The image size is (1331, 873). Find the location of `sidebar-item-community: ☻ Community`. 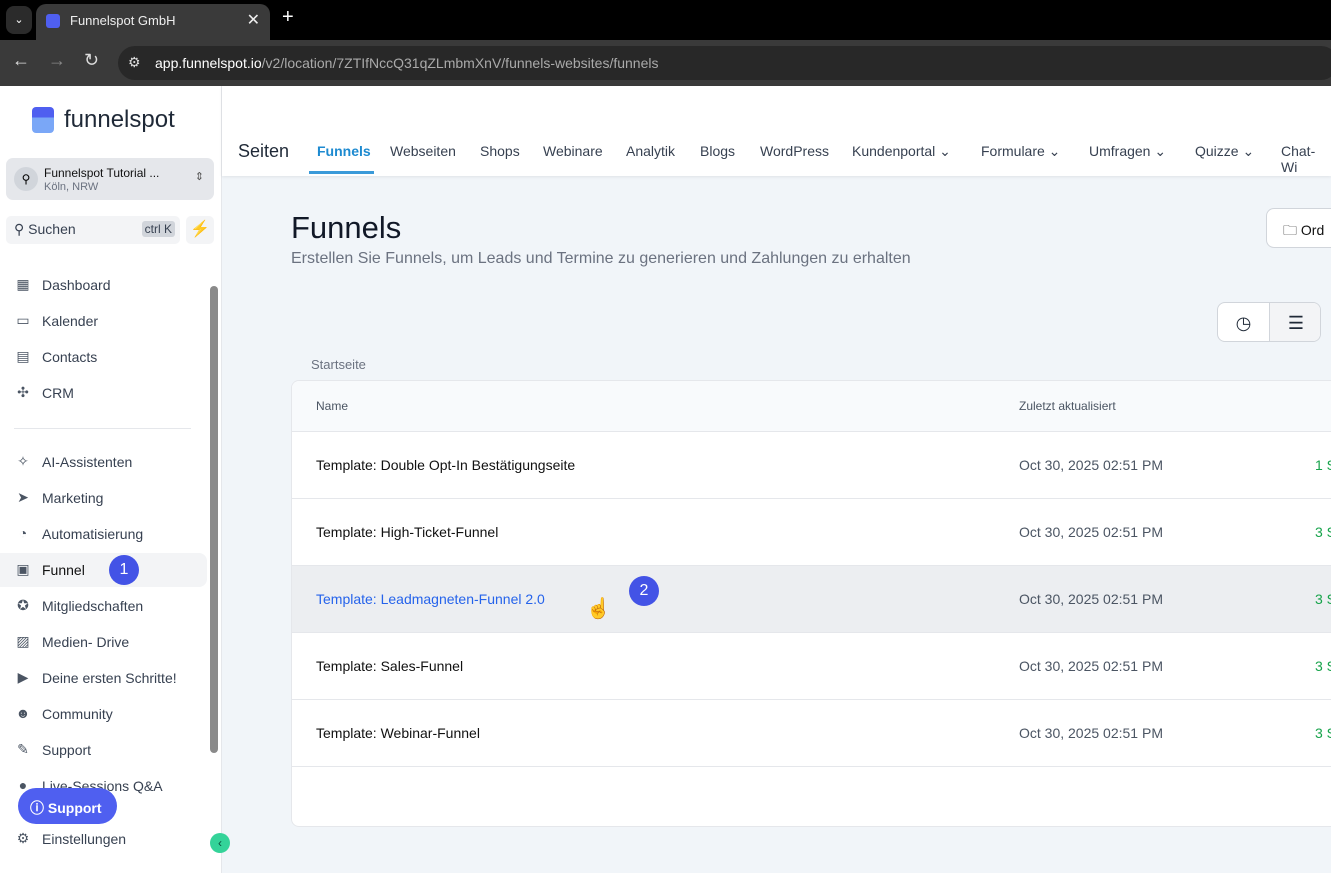

sidebar-item-community: ☻ Community is located at coordinates (103, 714).